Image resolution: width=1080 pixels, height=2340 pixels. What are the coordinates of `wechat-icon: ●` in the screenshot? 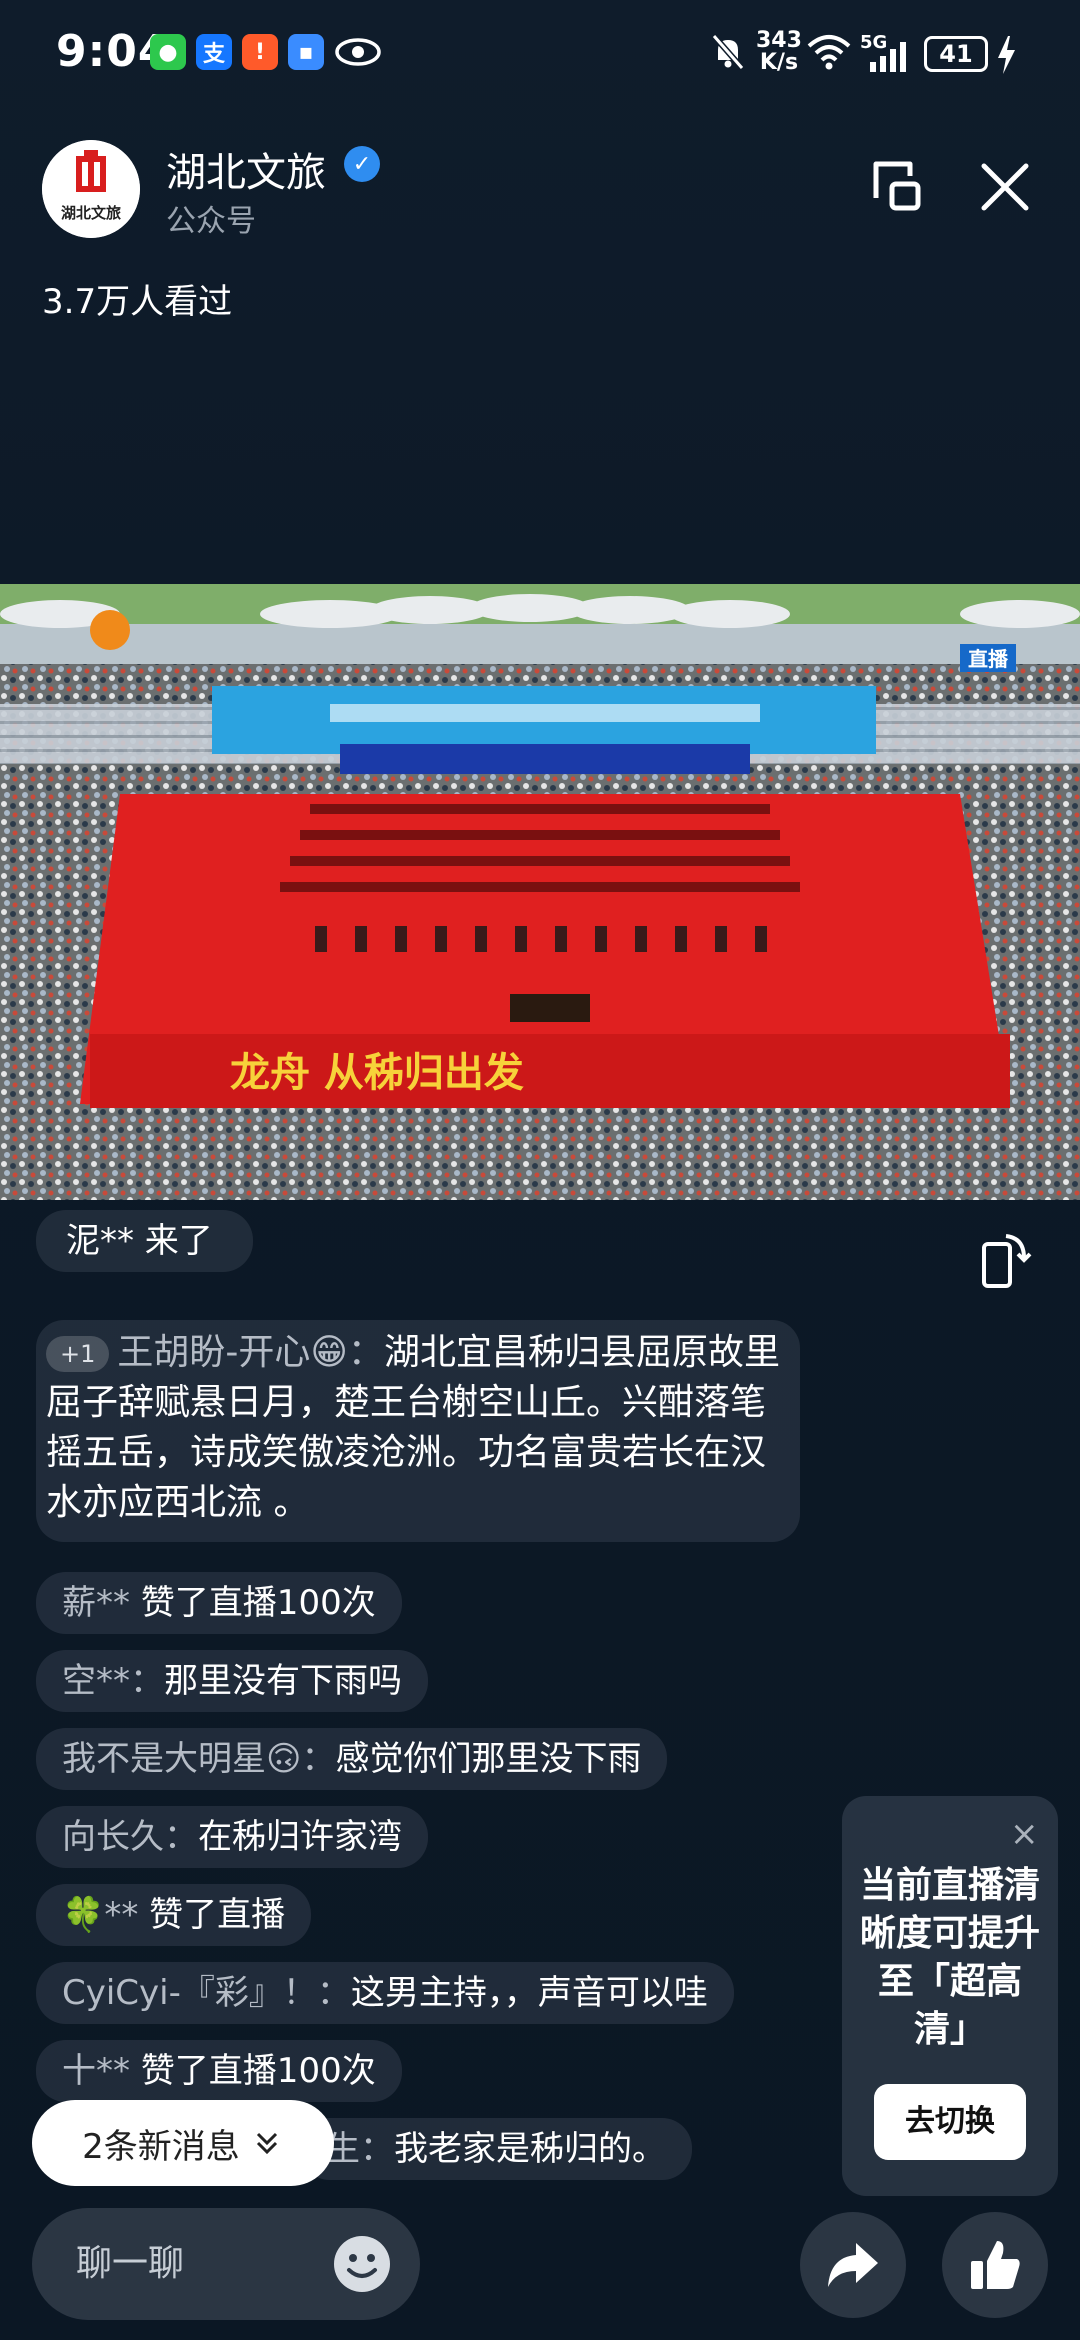 It's located at (168, 52).